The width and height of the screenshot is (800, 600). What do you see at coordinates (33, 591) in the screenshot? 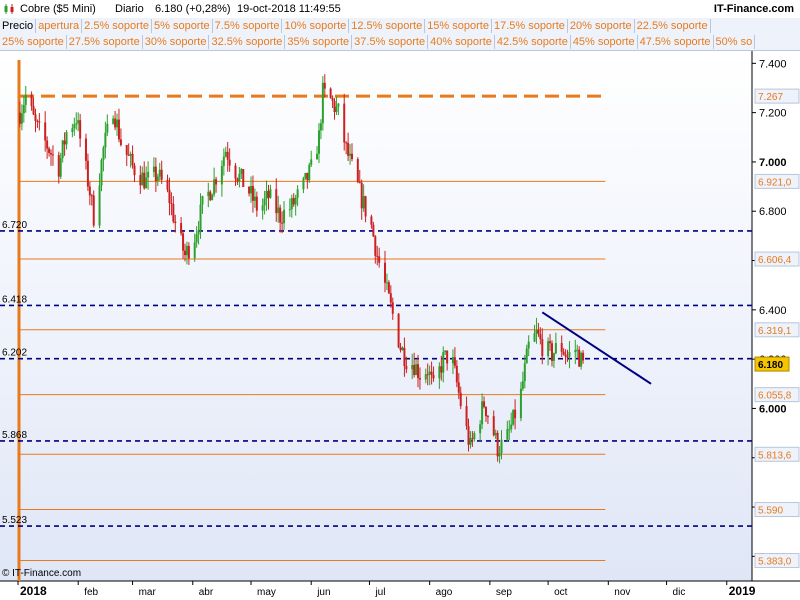
I see `x-tick-label: 2018` at bounding box center [33, 591].